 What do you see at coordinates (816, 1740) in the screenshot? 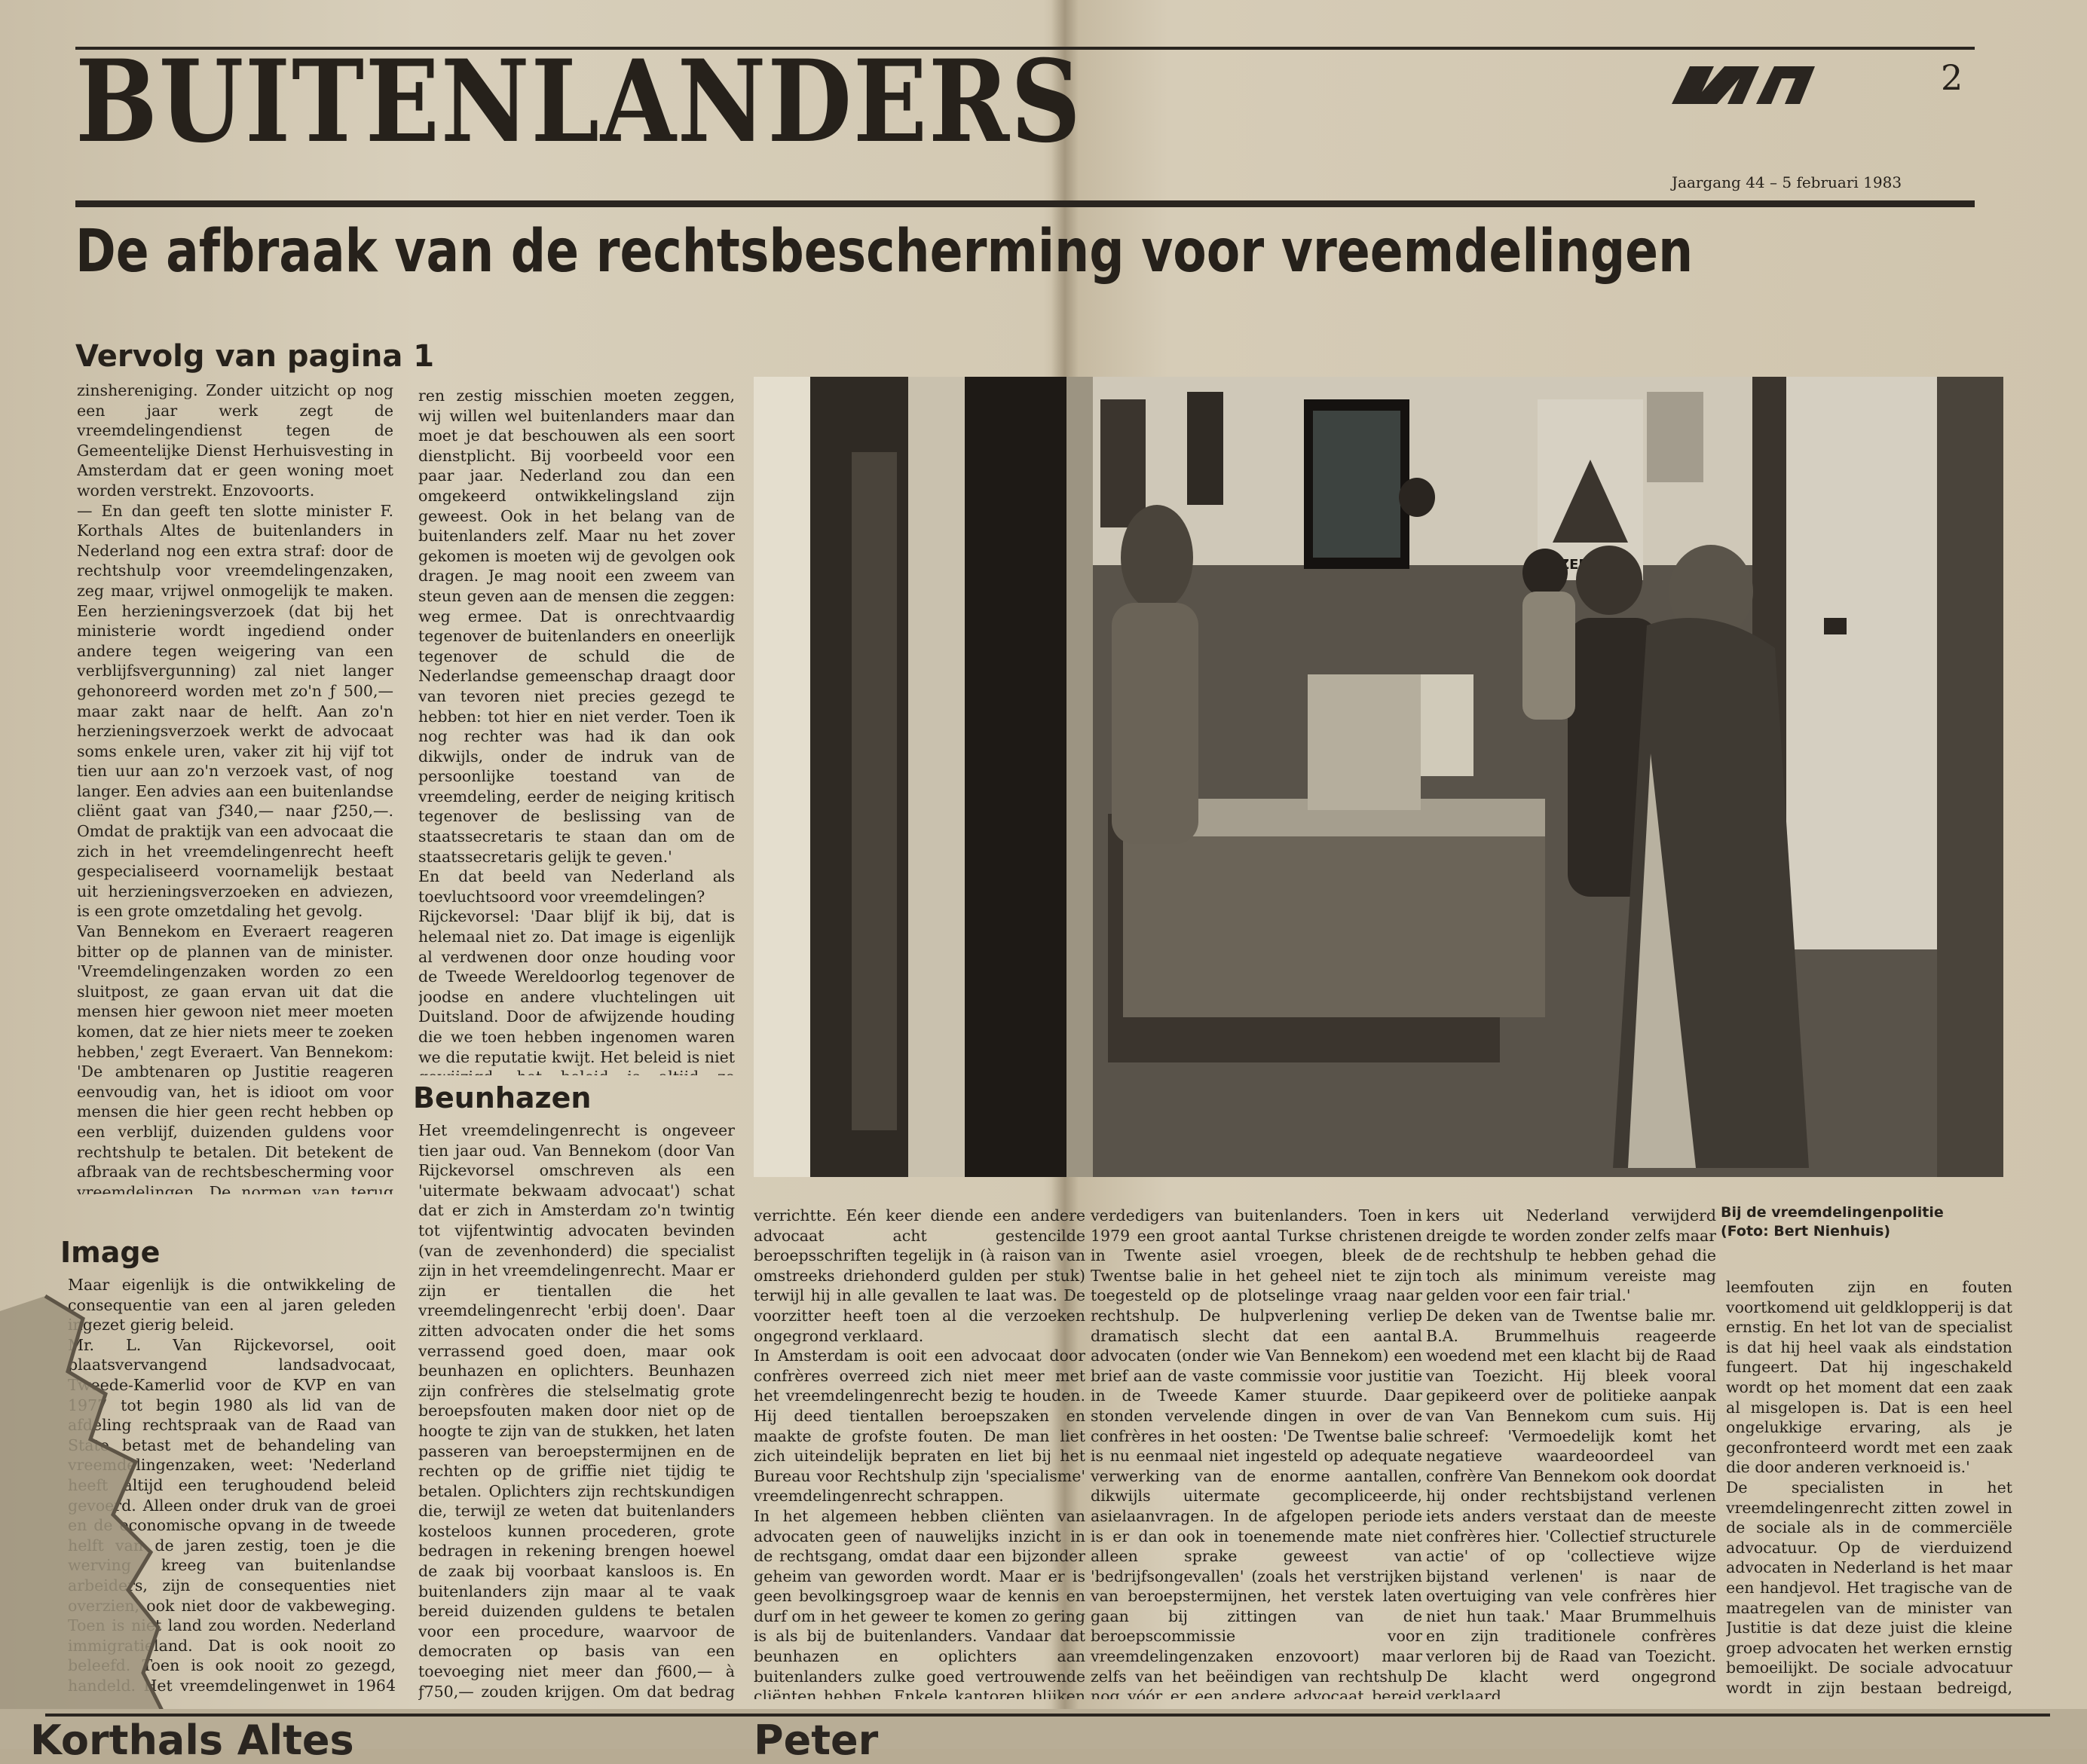
I see `teaser-right: Peter` at bounding box center [816, 1740].